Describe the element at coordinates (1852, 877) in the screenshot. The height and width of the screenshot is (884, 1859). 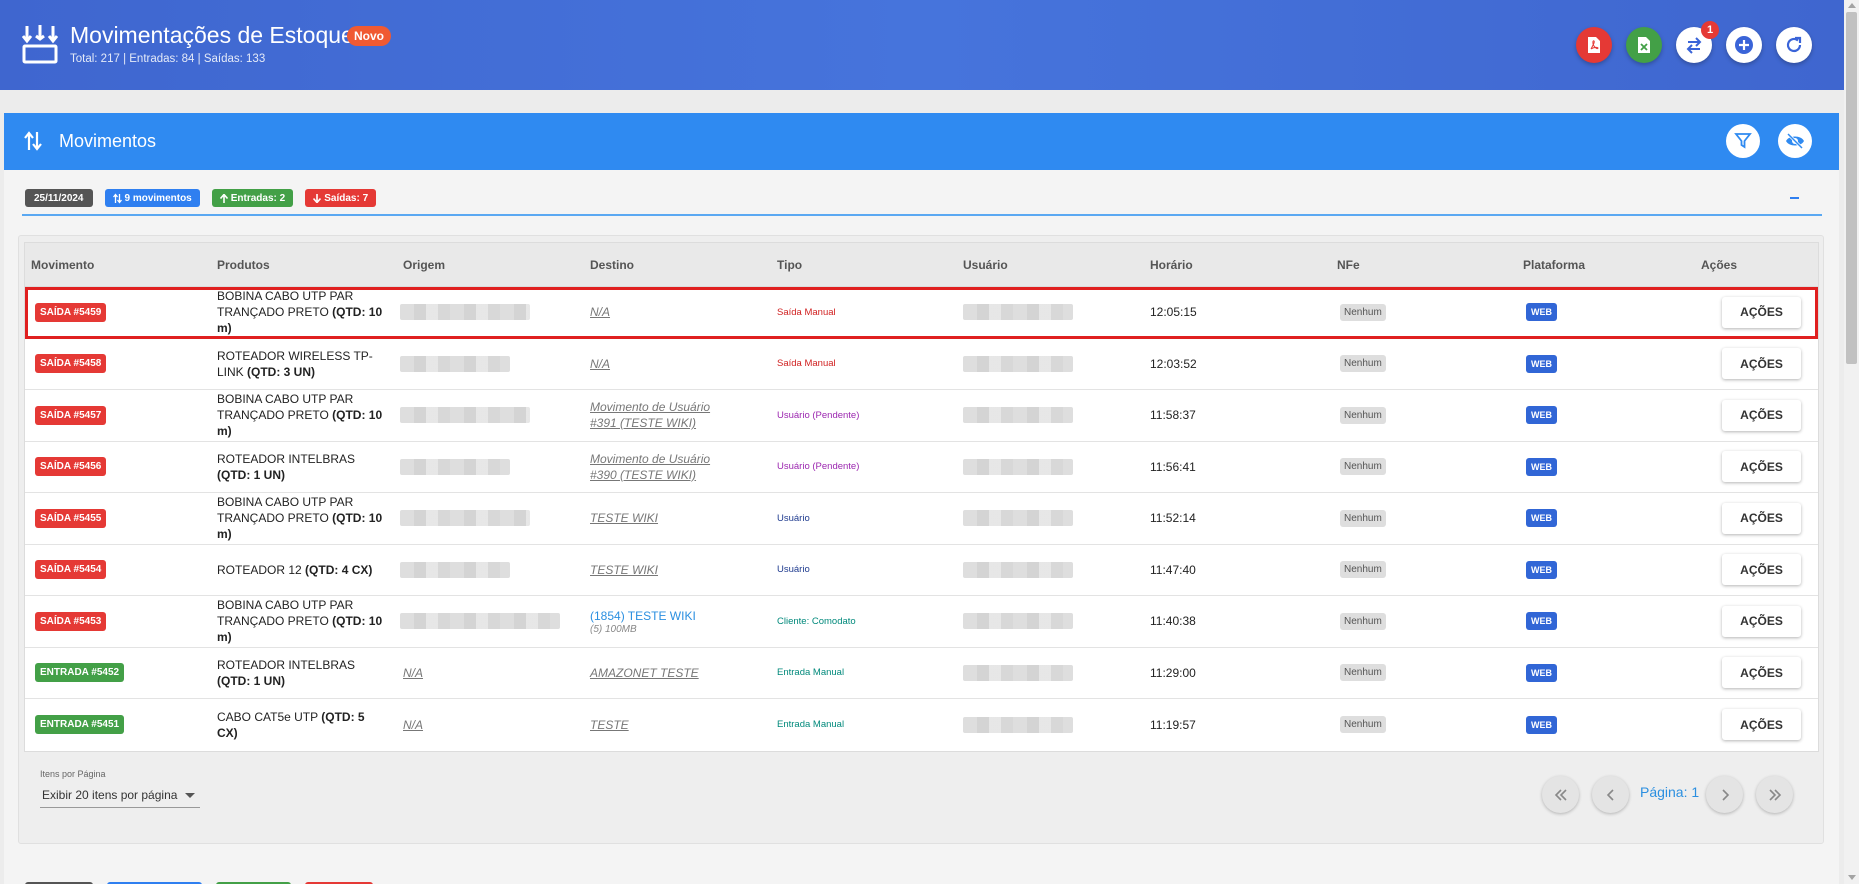
I see `scroll-down-arrow-icon` at that location.